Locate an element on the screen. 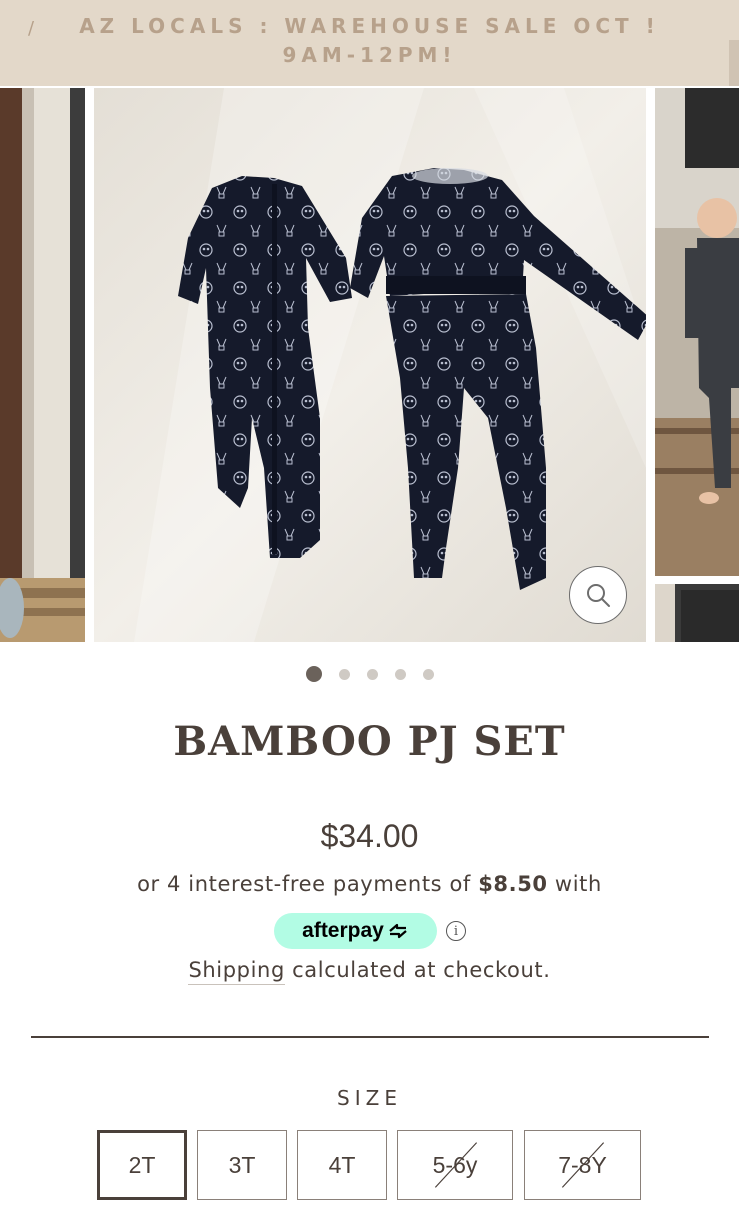 This screenshot has height=1220, width=739. shipping-note: Shipping calculated at checkout. is located at coordinates (369, 971).